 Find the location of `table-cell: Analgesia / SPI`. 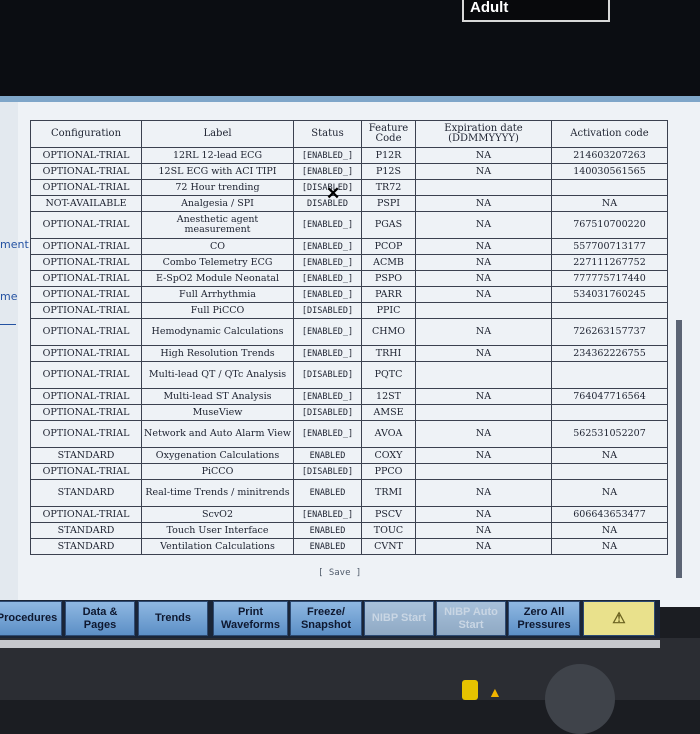

table-cell: Analgesia / SPI is located at coordinates (217, 203).